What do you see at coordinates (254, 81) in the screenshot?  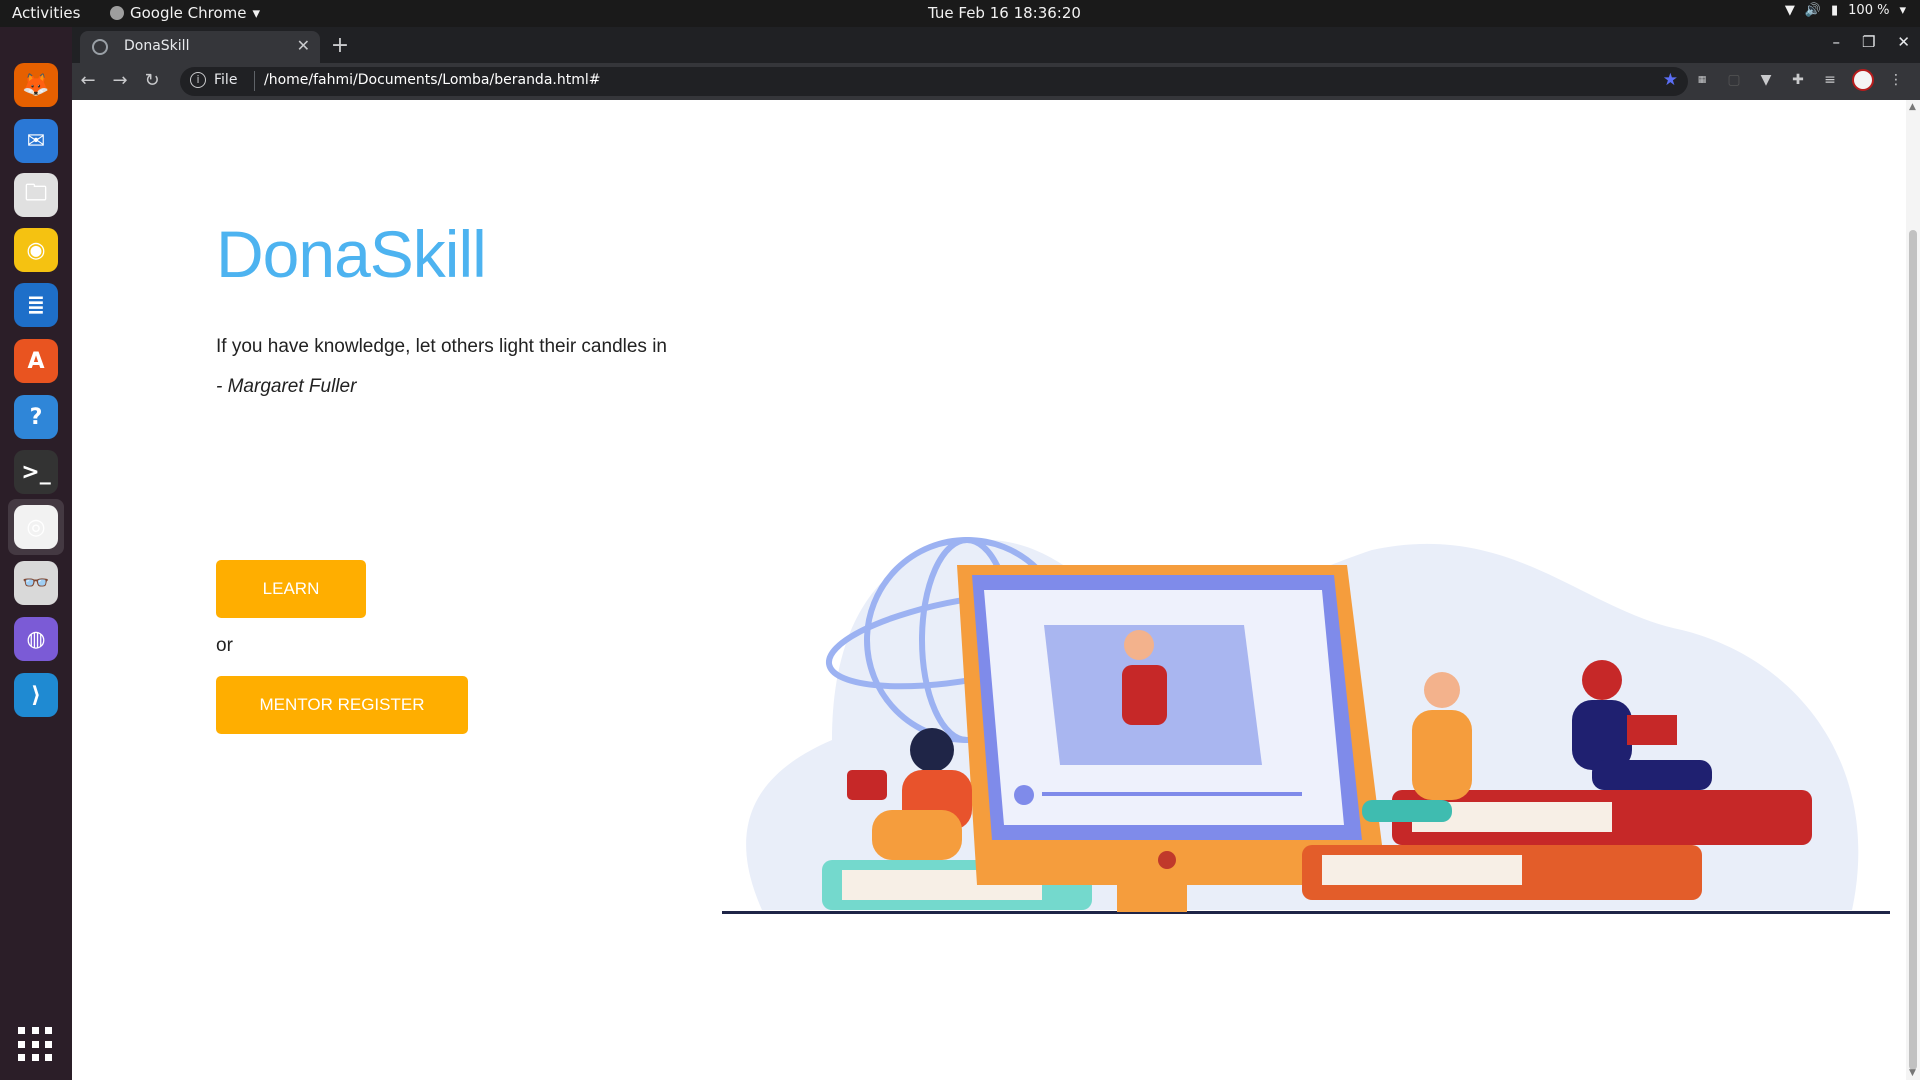 I see `divider` at bounding box center [254, 81].